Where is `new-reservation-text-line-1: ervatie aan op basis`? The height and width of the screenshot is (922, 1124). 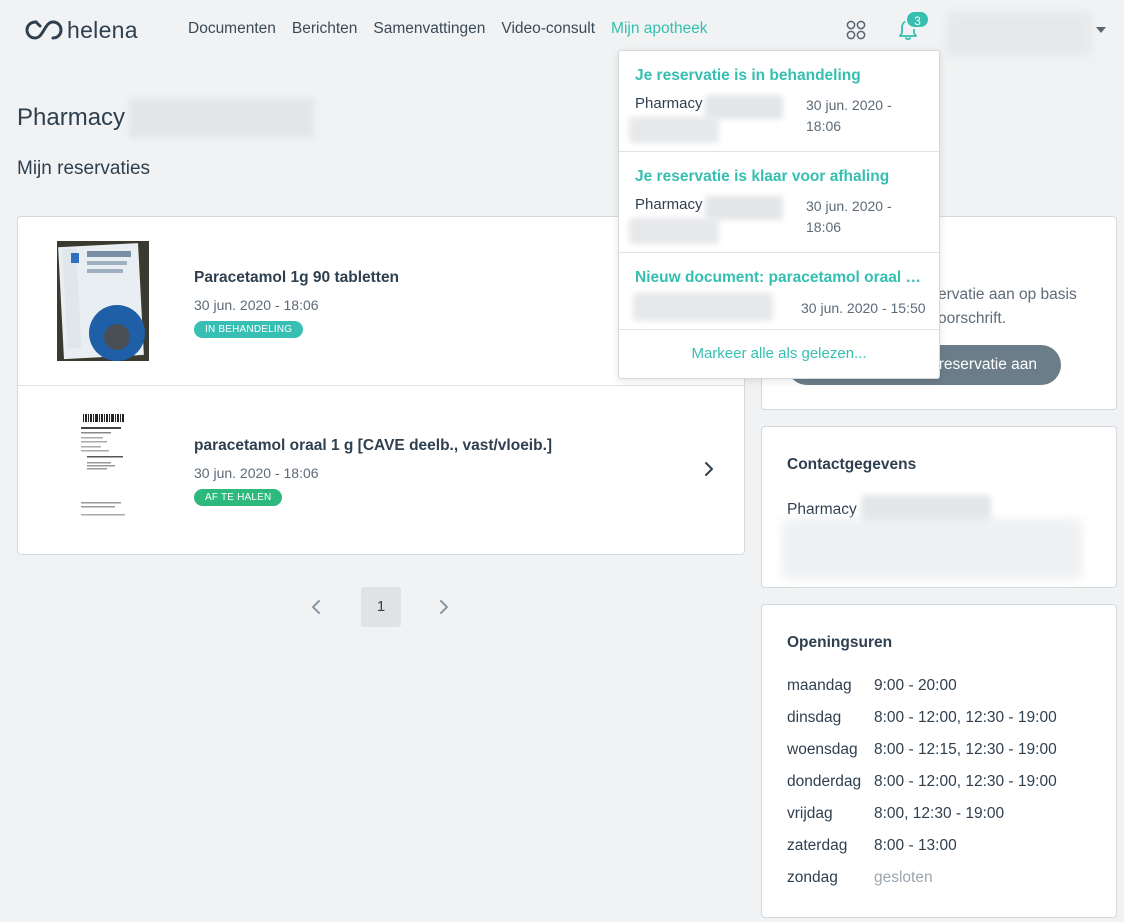
new-reservation-text-line-1: ervatie aan op basis is located at coordinates (1007, 294).